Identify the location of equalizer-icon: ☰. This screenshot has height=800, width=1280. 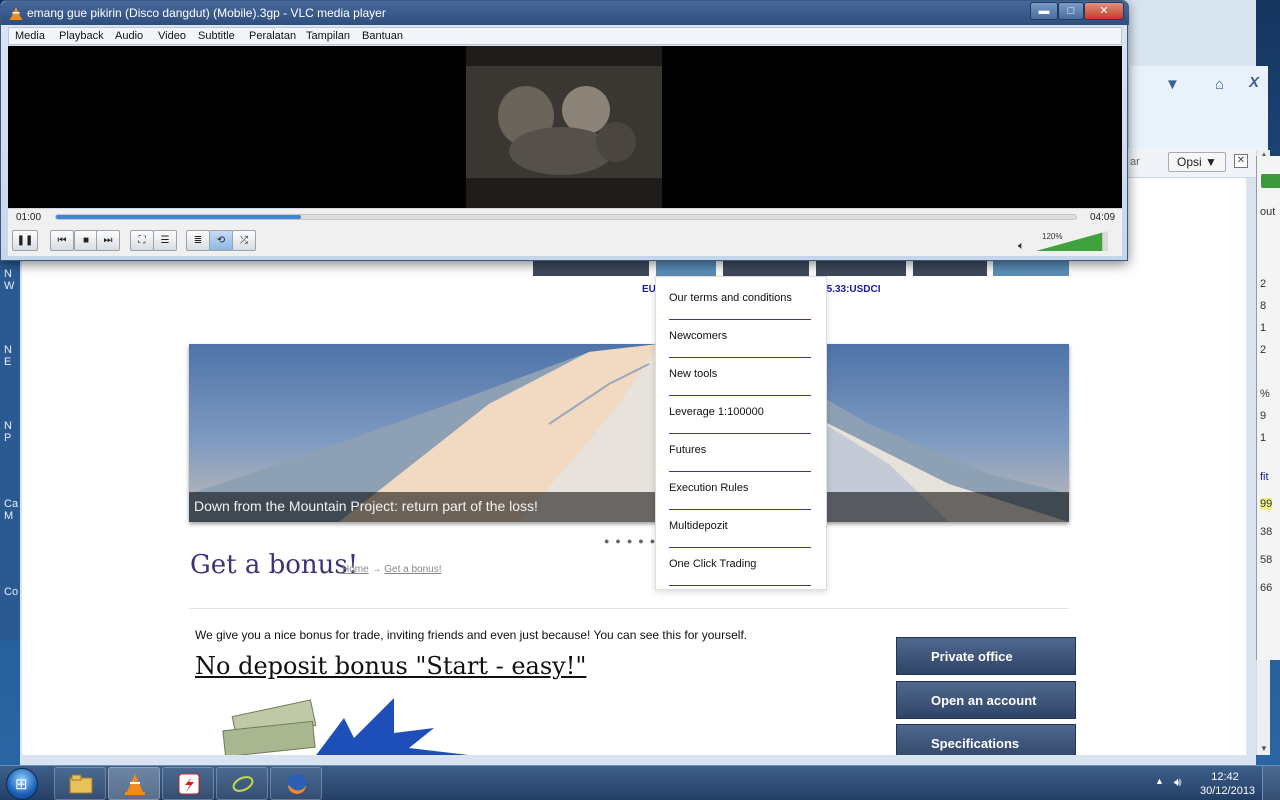
(165, 240).